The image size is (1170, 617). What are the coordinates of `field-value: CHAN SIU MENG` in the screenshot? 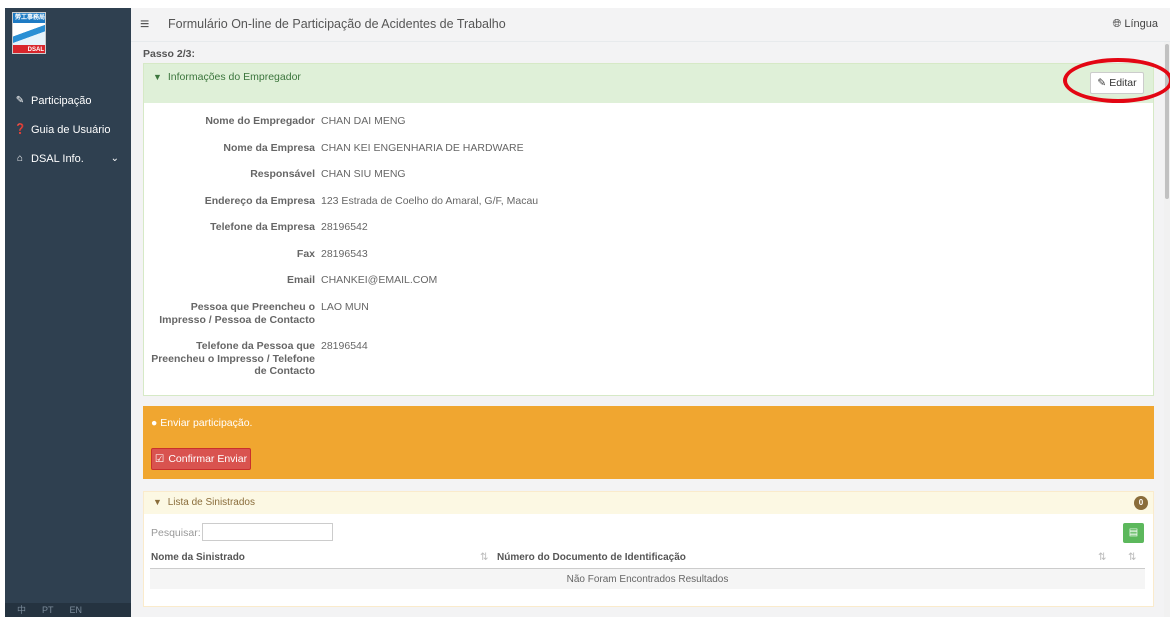 It's located at (363, 174).